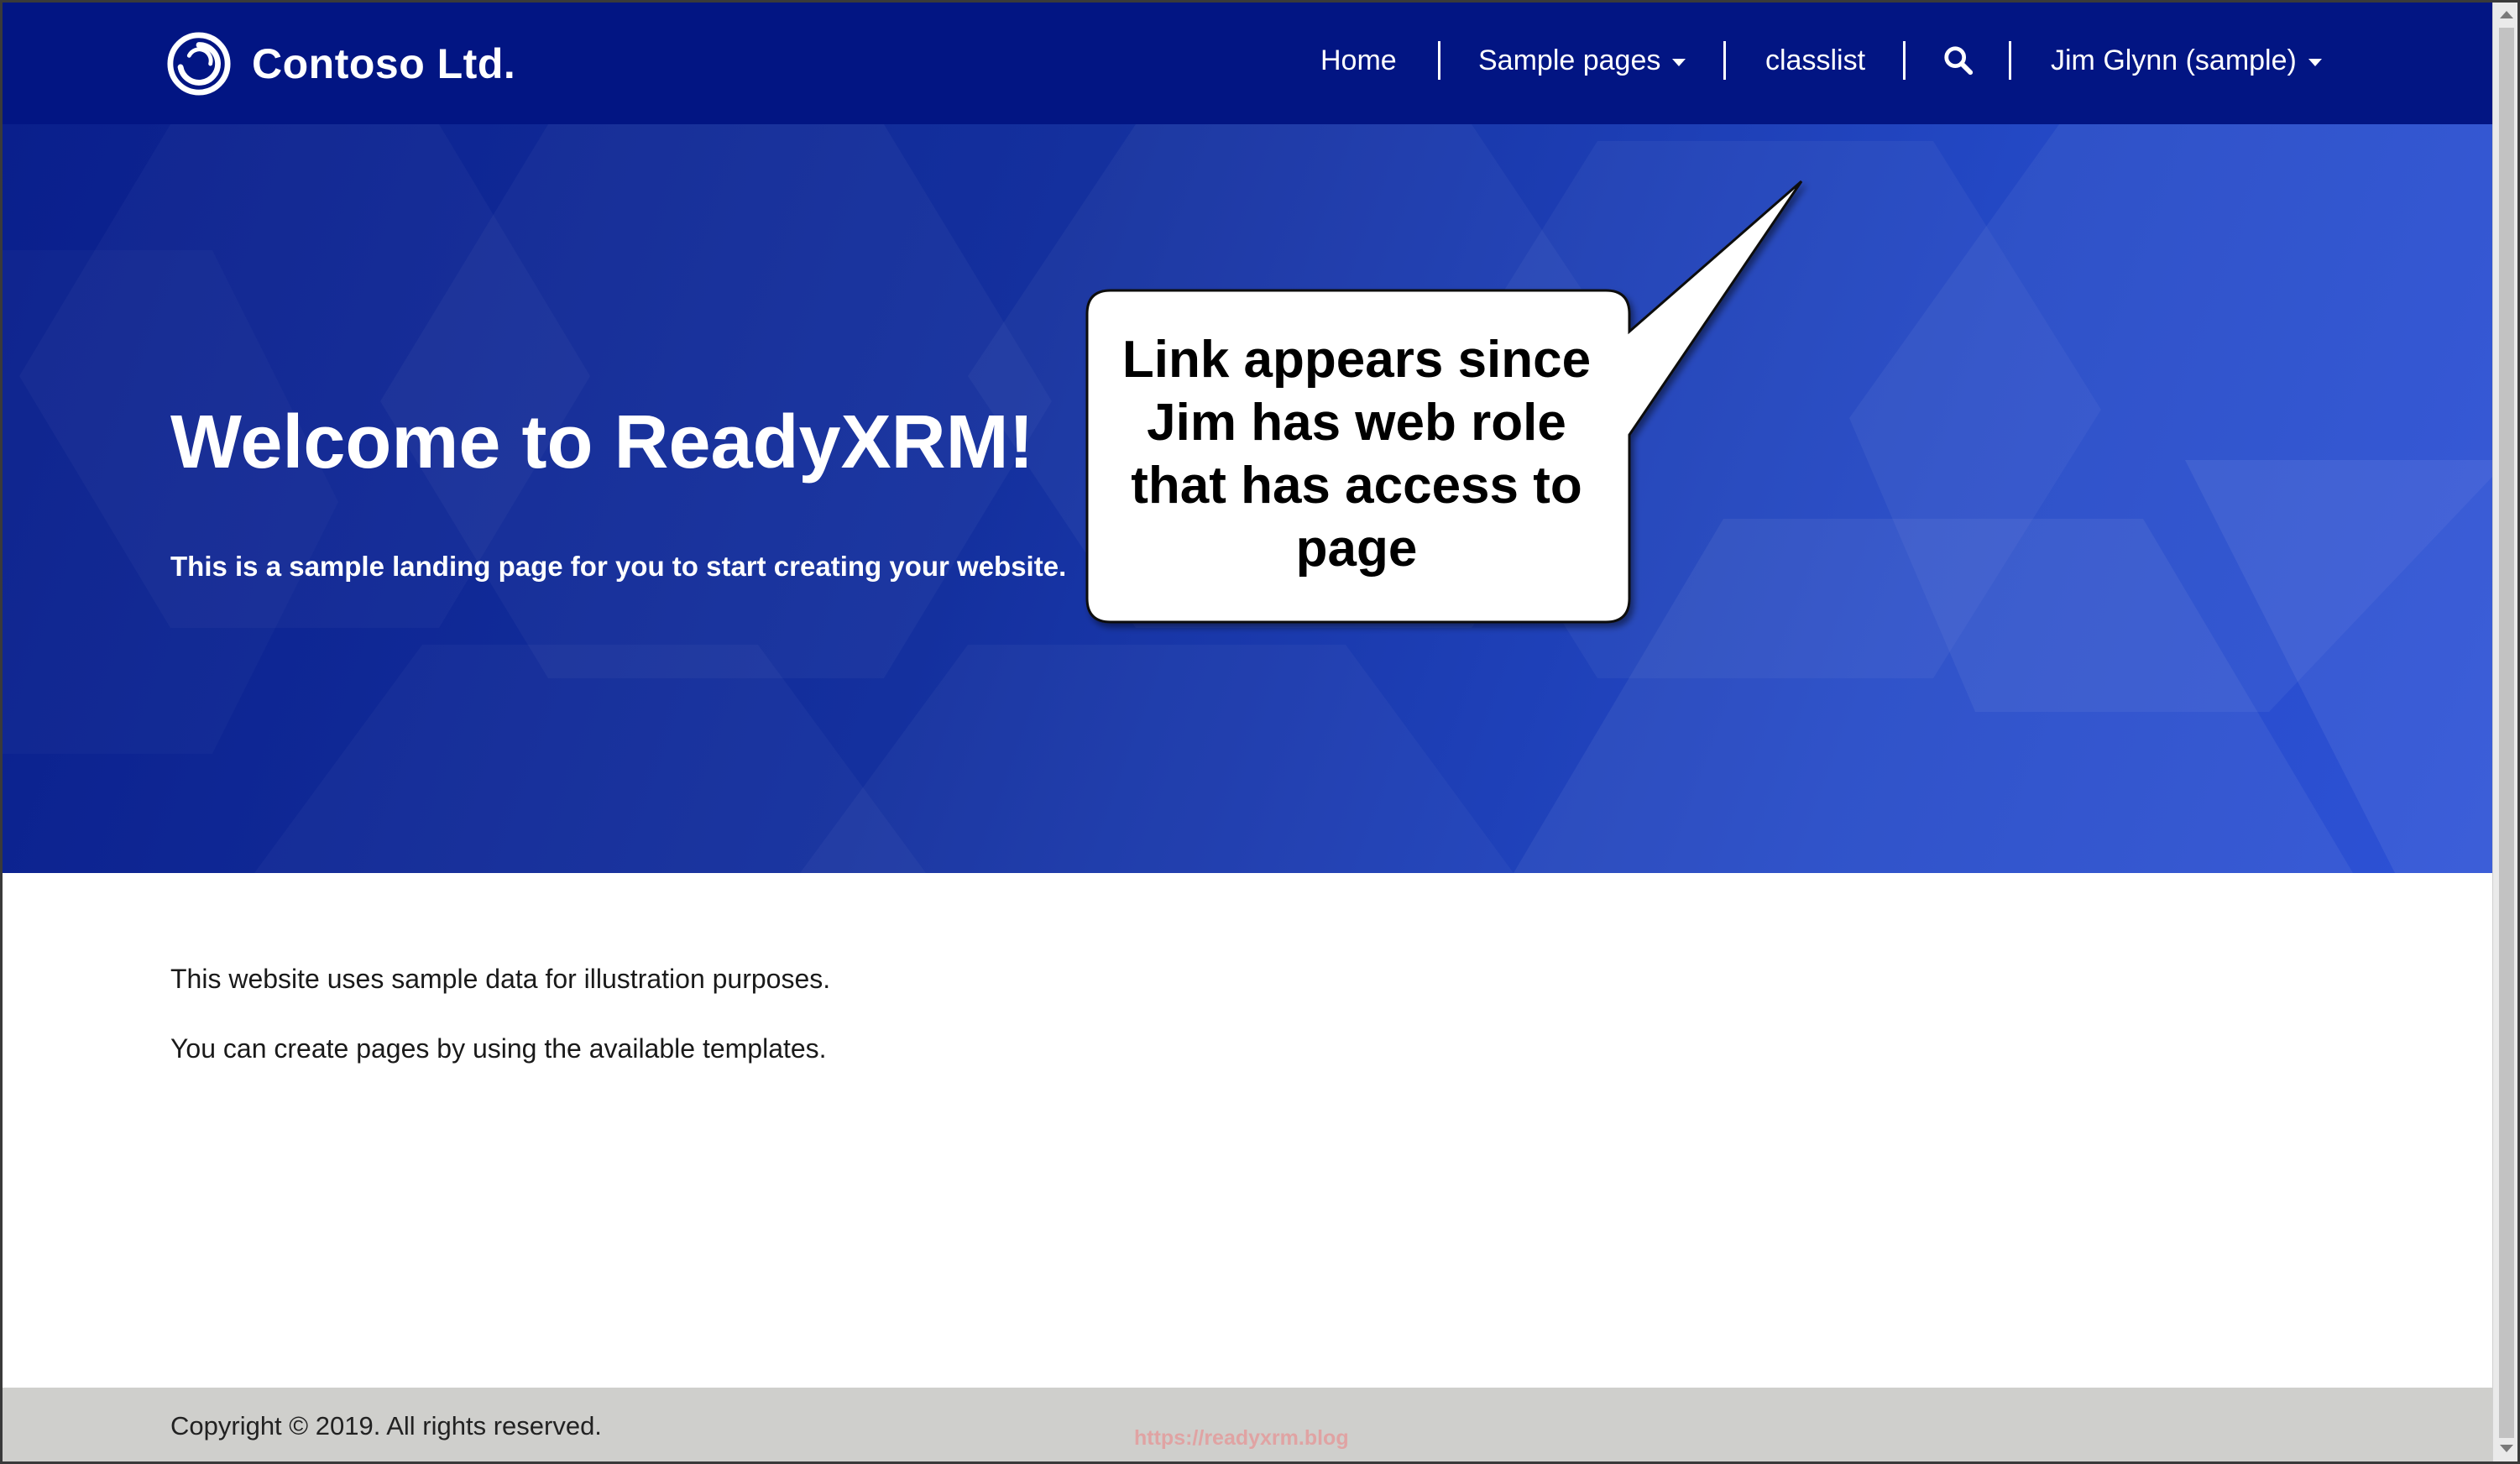  I want to click on brand-name: Contoso Ltd., so click(384, 63).